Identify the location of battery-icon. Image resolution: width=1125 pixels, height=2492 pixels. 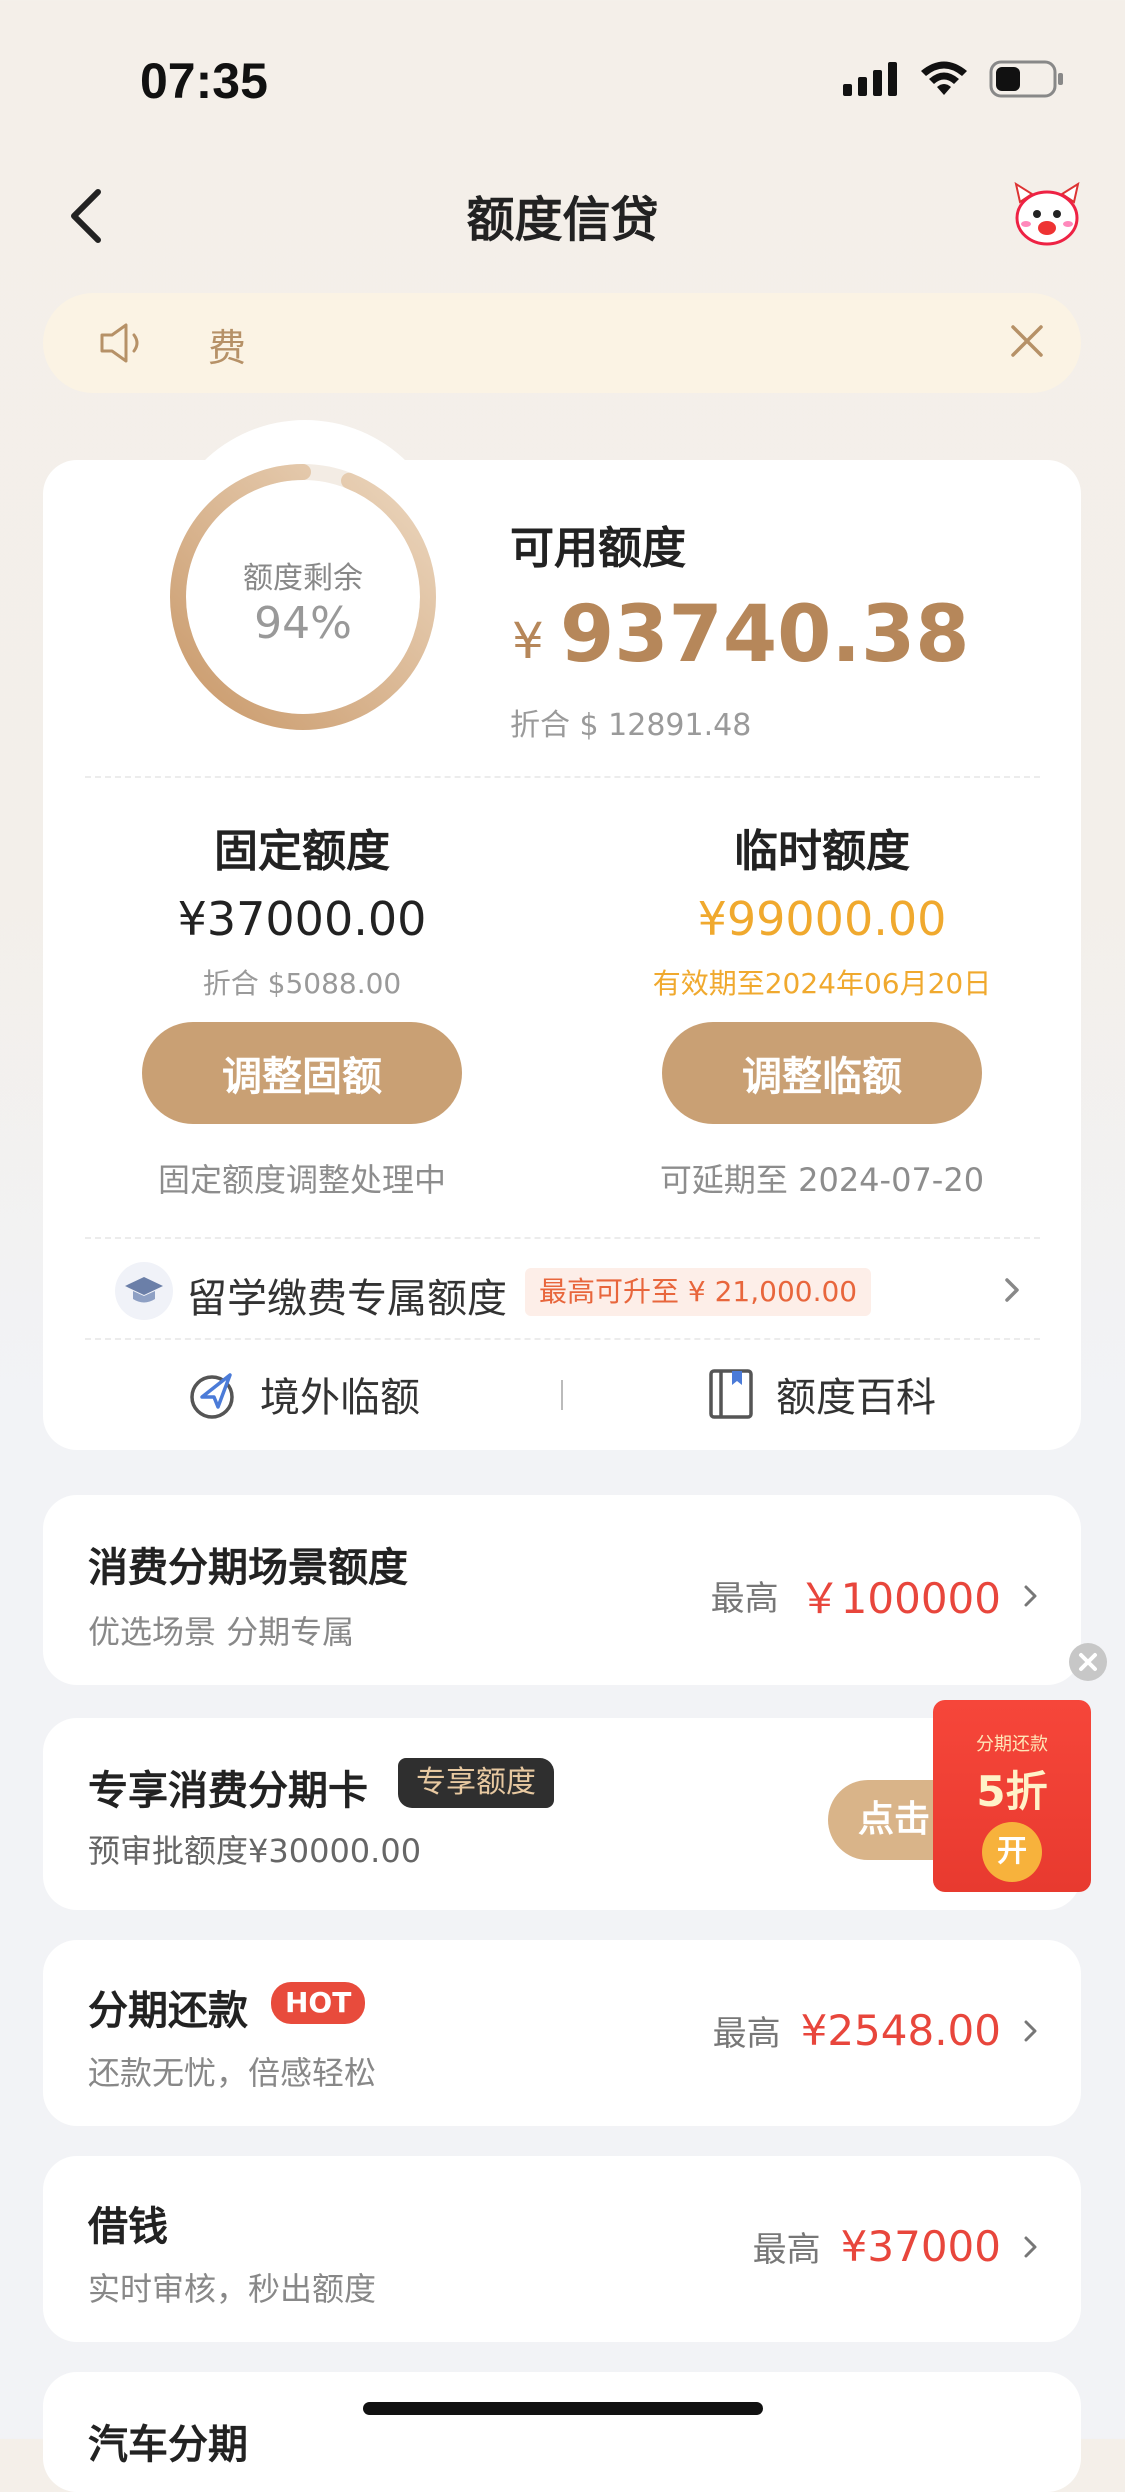
(1026, 79).